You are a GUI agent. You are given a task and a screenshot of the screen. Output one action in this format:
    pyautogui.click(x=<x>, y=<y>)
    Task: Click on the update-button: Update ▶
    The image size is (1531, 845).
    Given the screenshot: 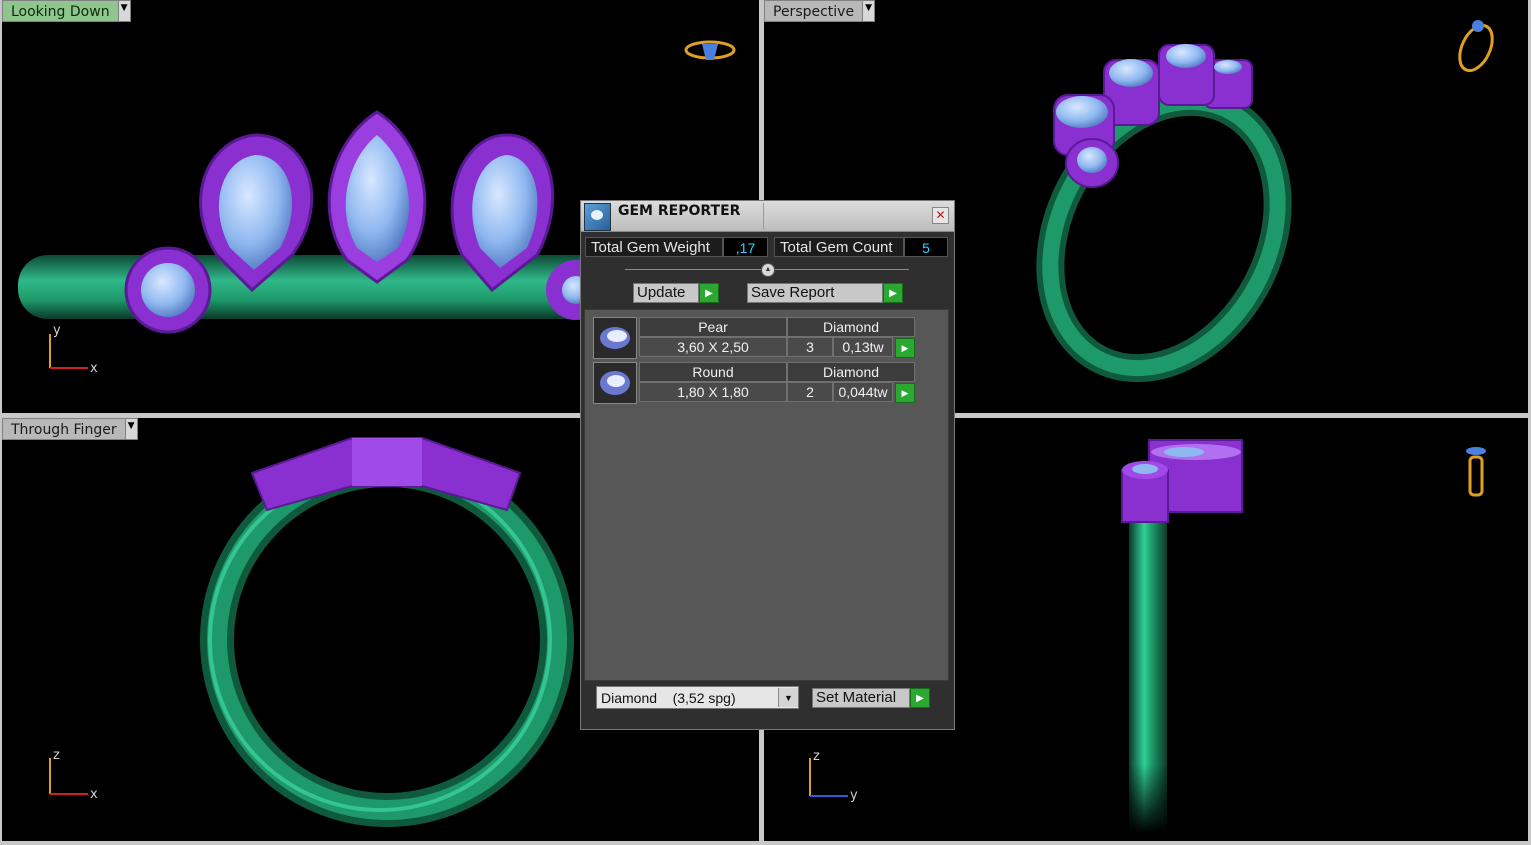 What is the action you would take?
    pyautogui.click(x=676, y=293)
    